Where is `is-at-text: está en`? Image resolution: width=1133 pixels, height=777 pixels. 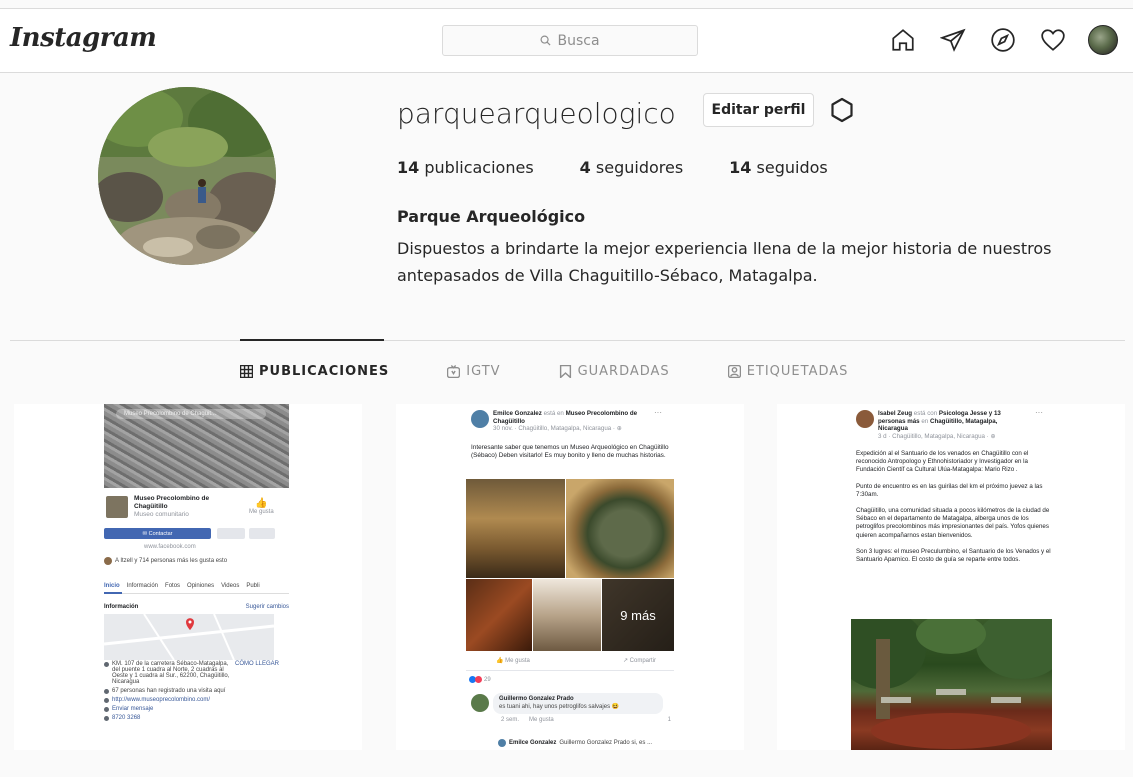 is-at-text: está en is located at coordinates (553, 413).